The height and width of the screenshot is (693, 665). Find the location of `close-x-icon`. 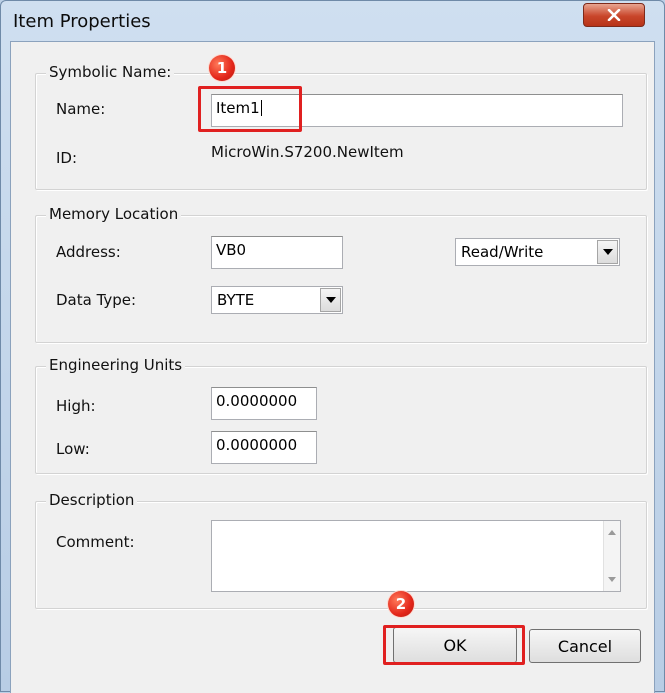

close-x-icon is located at coordinates (614, 15).